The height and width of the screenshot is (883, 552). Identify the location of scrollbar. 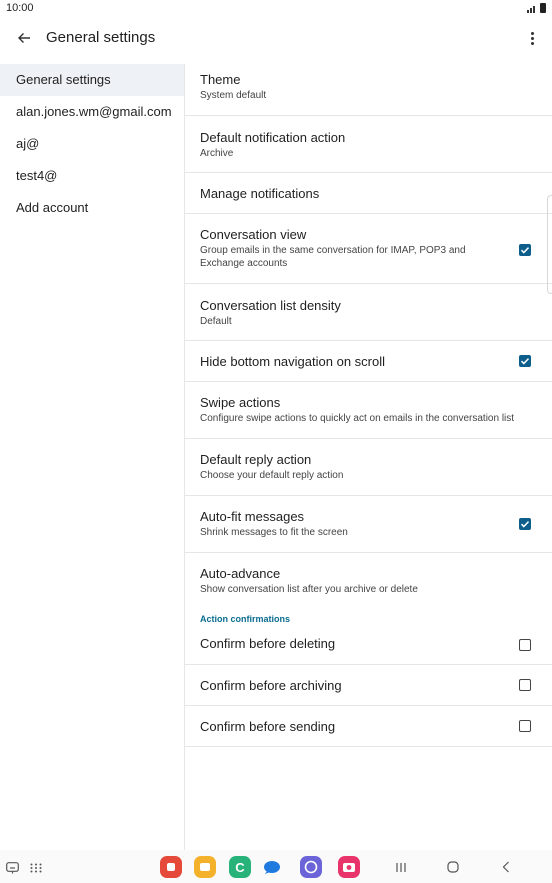
(549, 244).